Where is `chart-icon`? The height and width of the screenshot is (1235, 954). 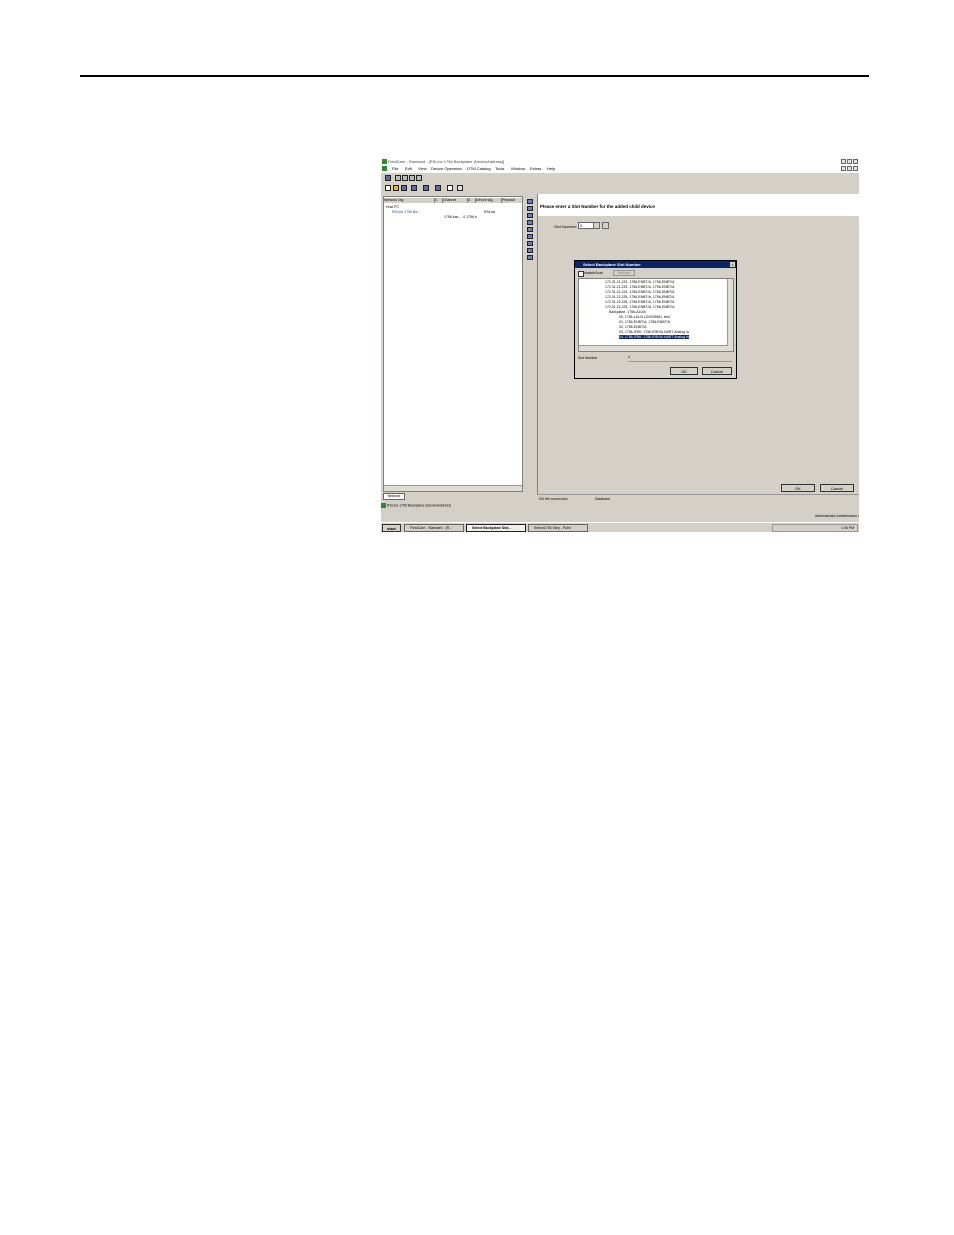 chart-icon is located at coordinates (530, 236).